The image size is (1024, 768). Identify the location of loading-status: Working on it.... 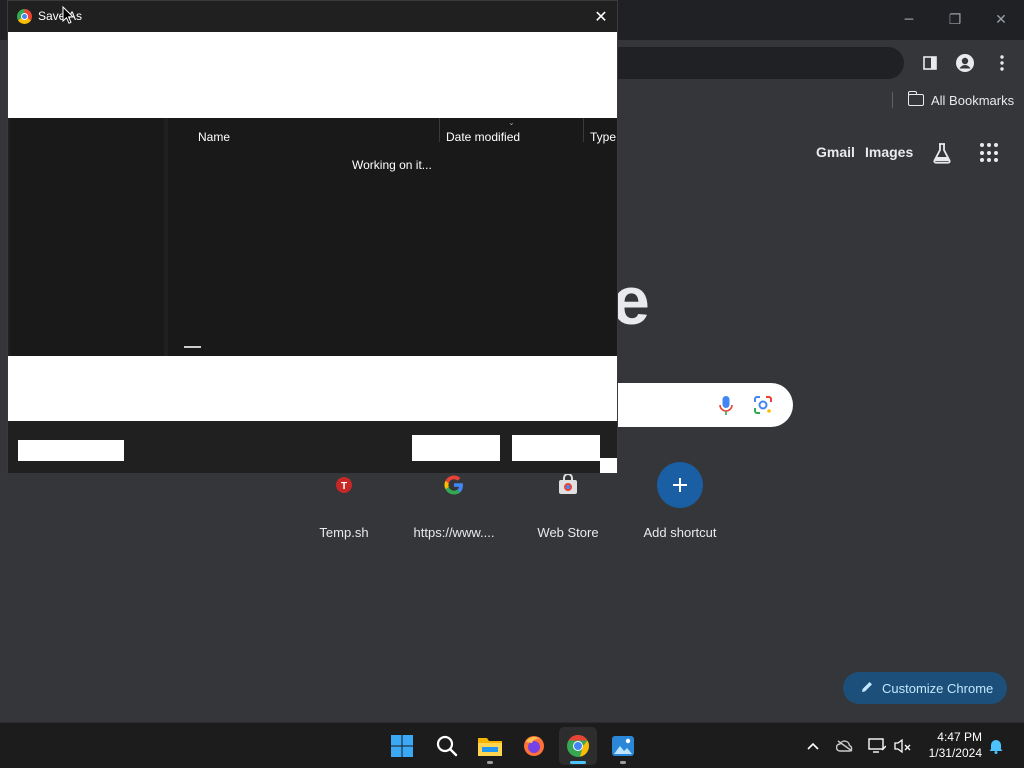
(392, 165).